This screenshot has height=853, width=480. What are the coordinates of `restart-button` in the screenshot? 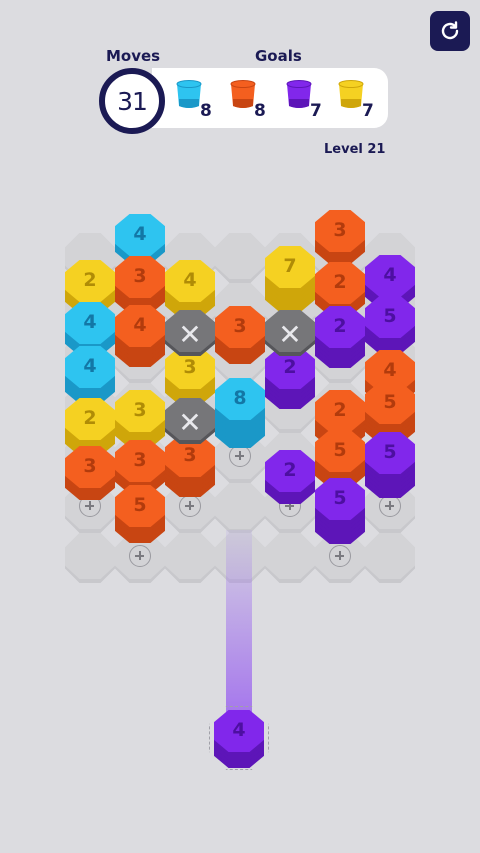 It's located at (450, 31).